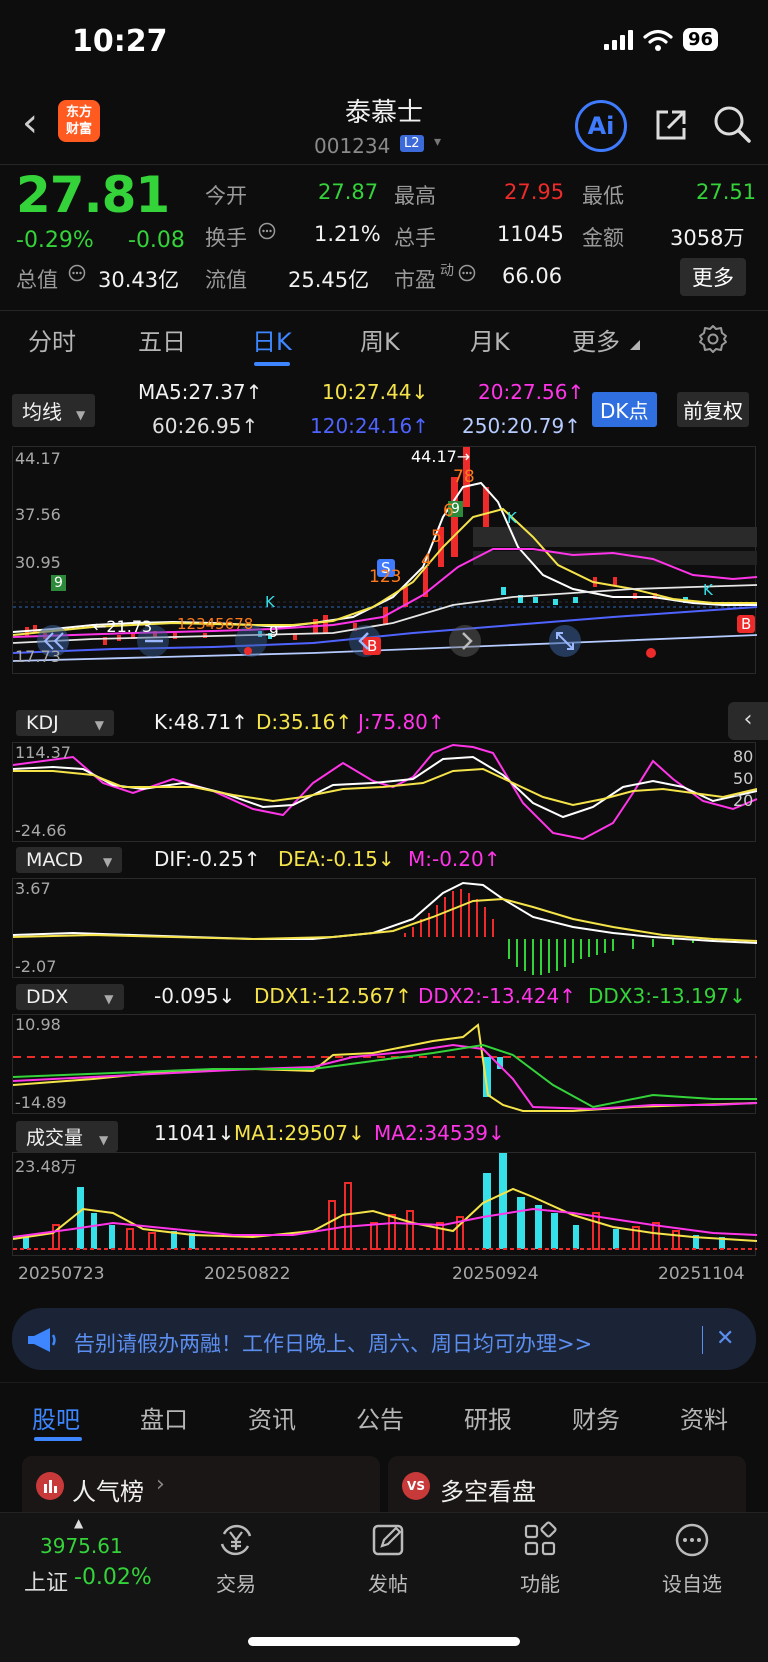 This screenshot has width=768, height=1662. What do you see at coordinates (743, 756) in the screenshot?
I see `kdj-ref-80: 80` at bounding box center [743, 756].